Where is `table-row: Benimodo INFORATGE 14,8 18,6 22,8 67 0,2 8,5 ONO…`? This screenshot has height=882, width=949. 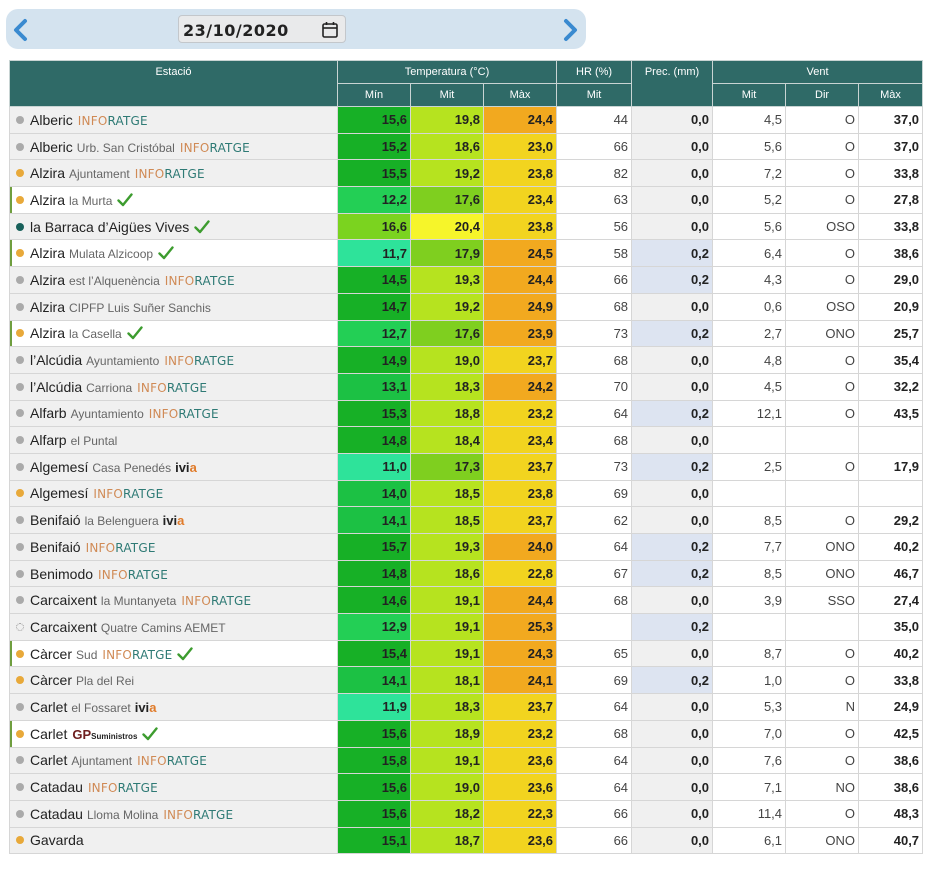 table-row: Benimodo INFORATGE 14,8 18,6 22,8 67 0,2 8,5 ONO… is located at coordinates (466, 573).